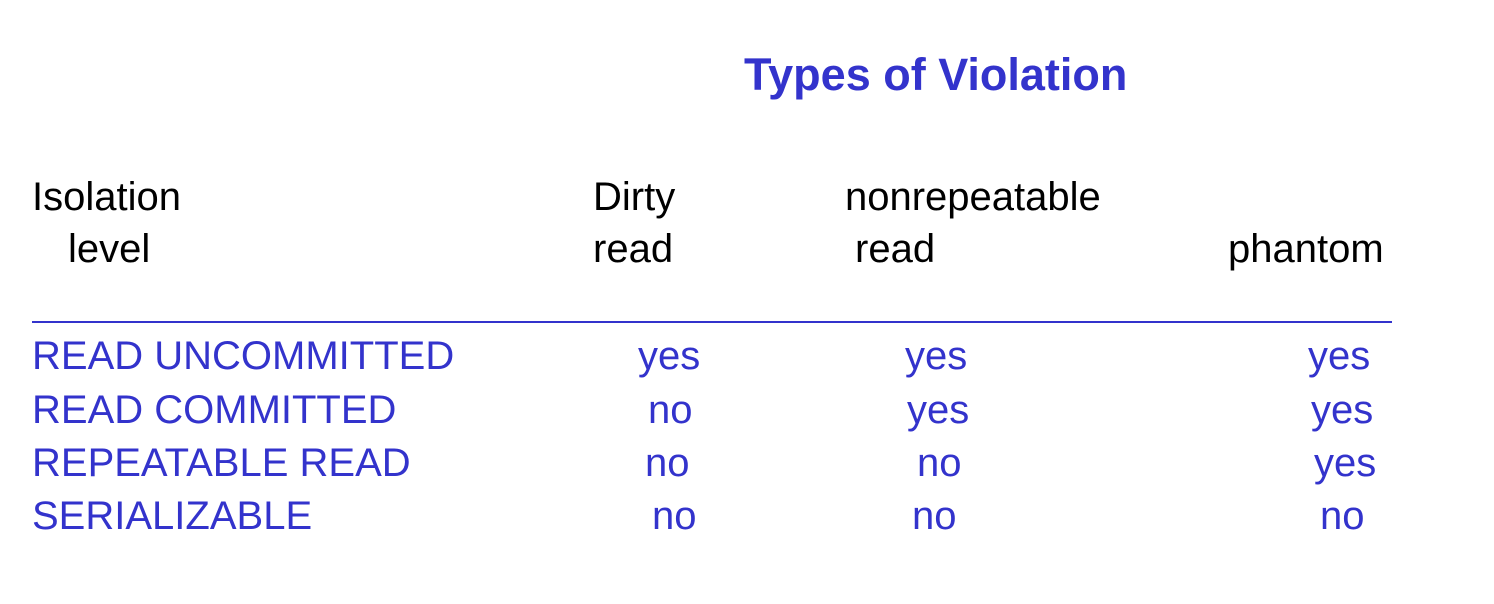 Image resolution: width=1494 pixels, height=604 pixels. I want to click on row-serializable-nonrepeatable: no, so click(934, 516).